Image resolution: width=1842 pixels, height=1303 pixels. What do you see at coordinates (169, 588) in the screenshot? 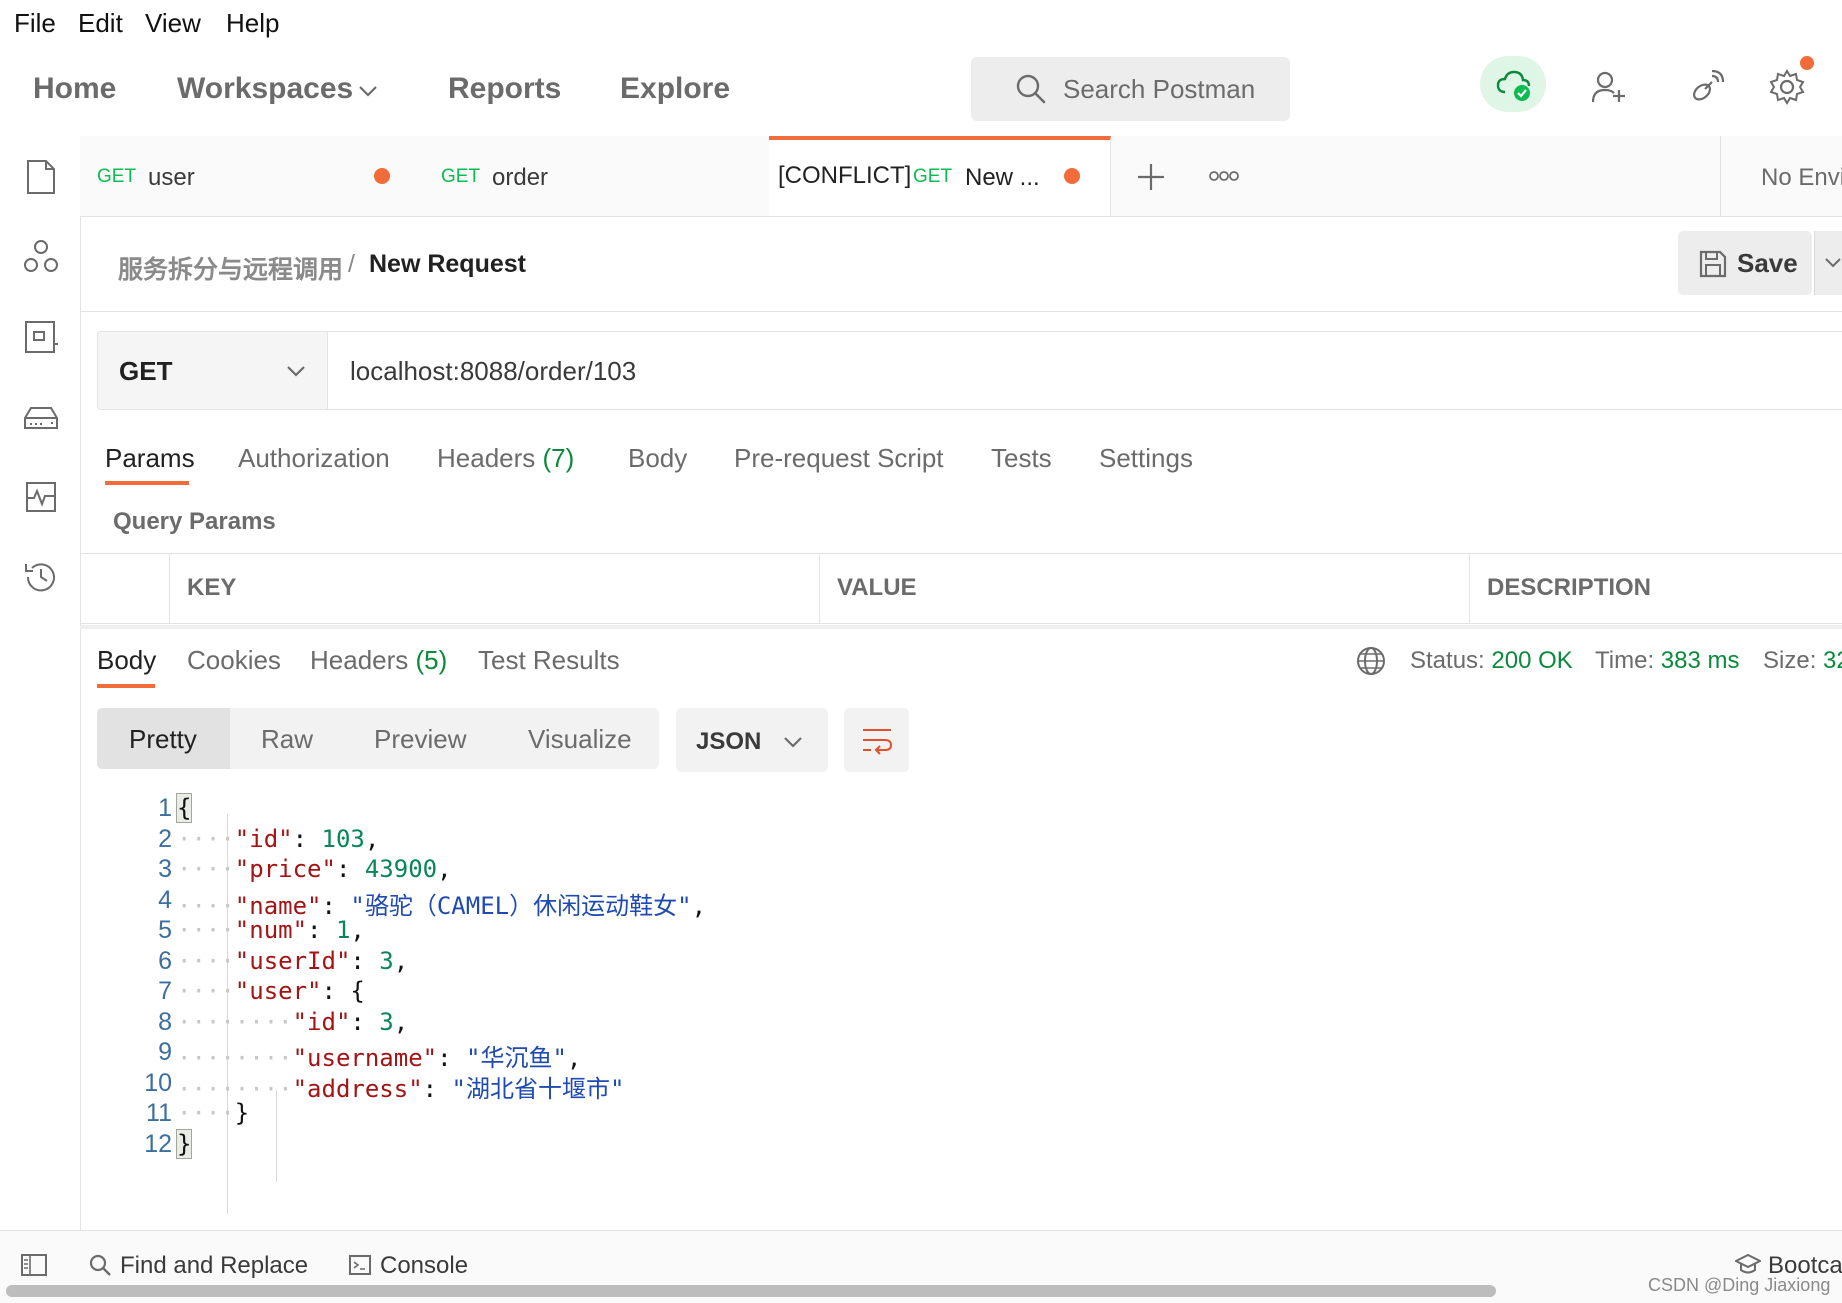
I see `column-divider` at bounding box center [169, 588].